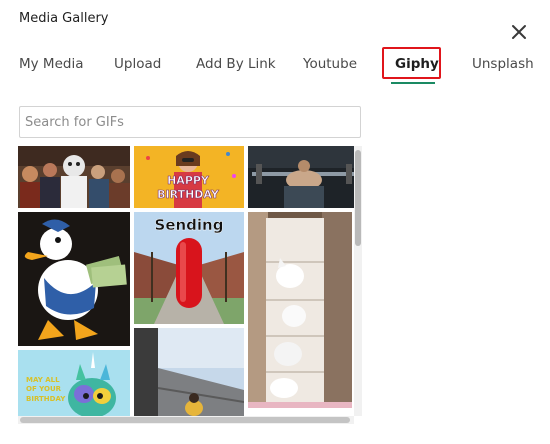 The image size is (550, 444). What do you see at coordinates (411, 63) in the screenshot?
I see `active-tab-highlight` at bounding box center [411, 63].